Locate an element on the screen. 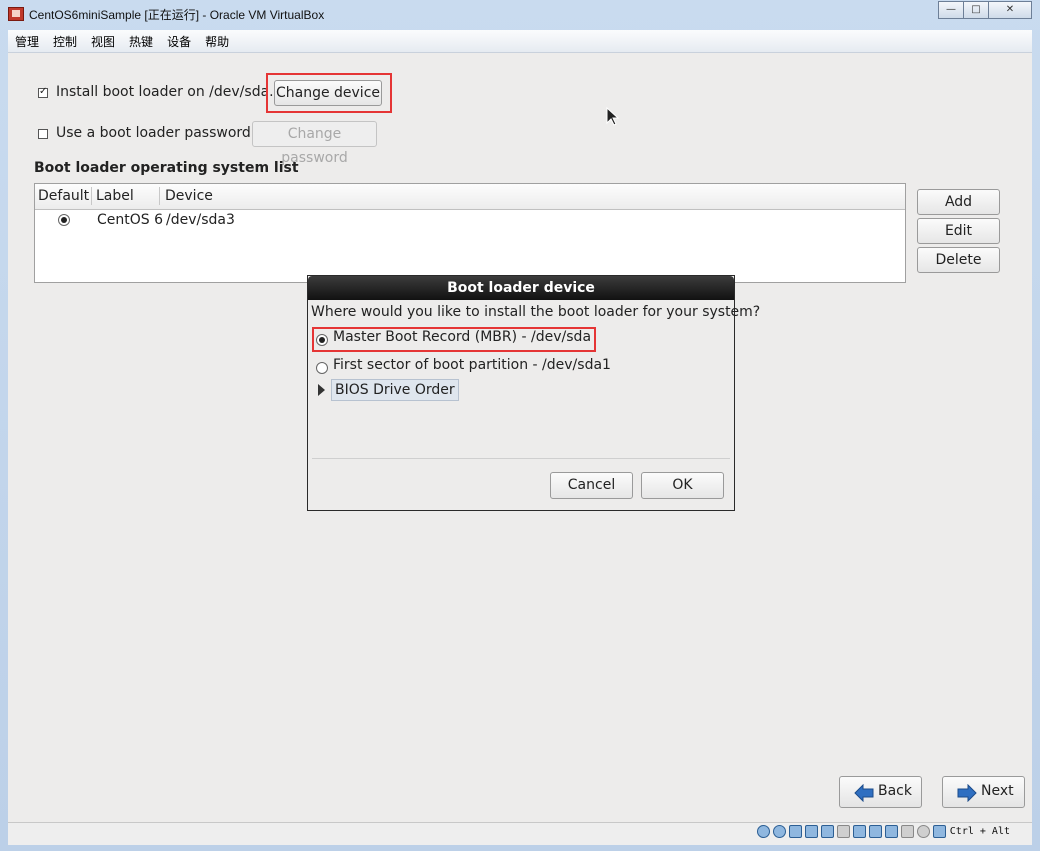 The height and width of the screenshot is (851, 1040). minimize-button: — is located at coordinates (951, 10).